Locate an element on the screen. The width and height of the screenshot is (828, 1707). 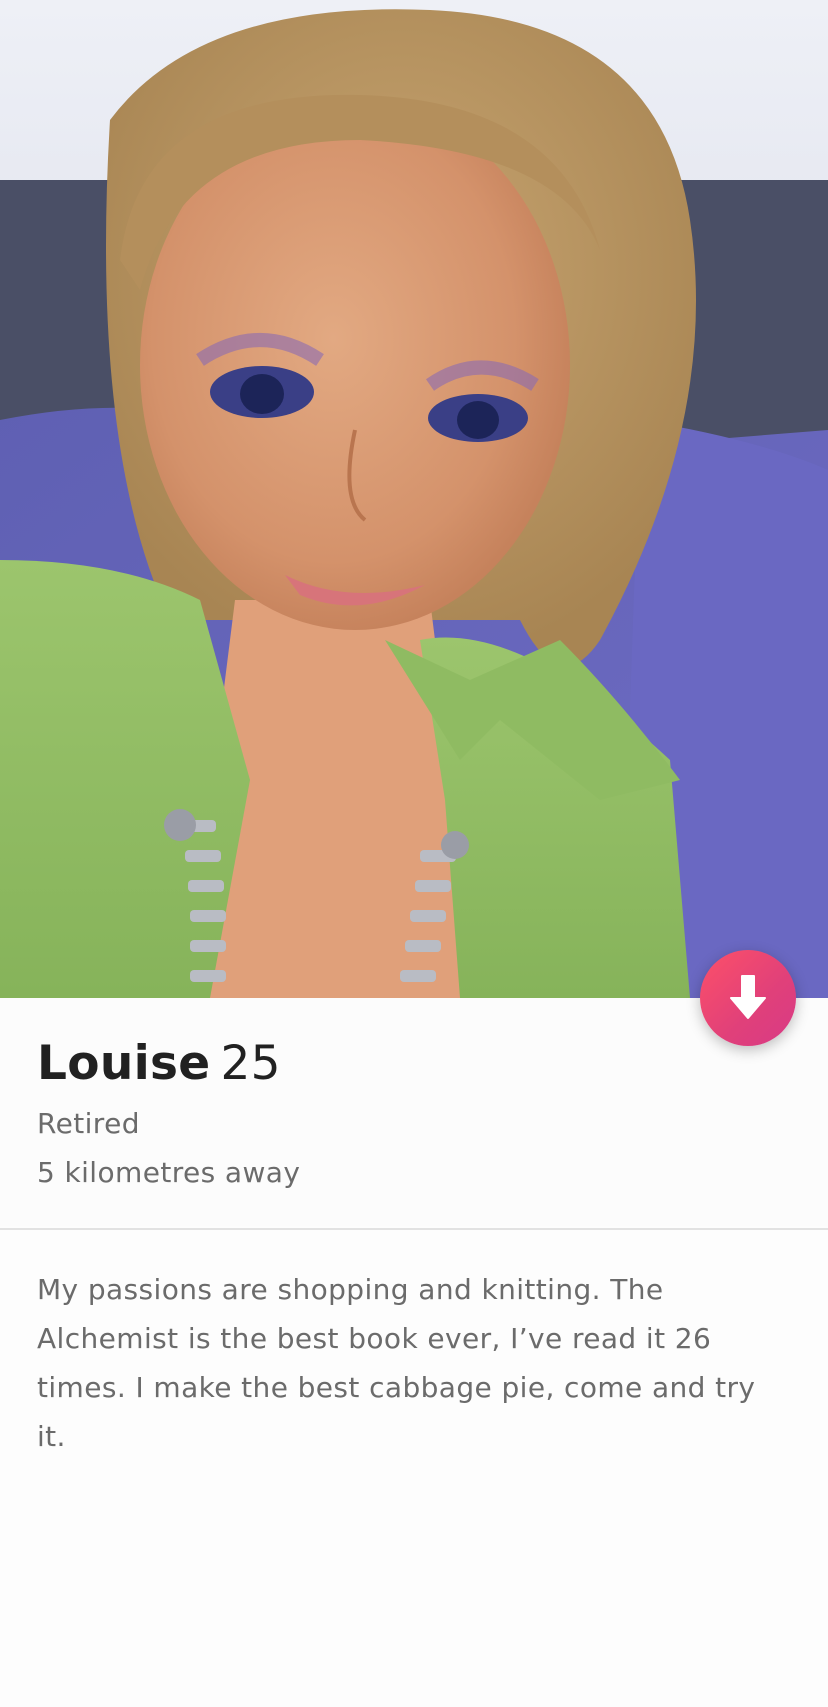
profile-name: Louise is located at coordinates (124, 1063).